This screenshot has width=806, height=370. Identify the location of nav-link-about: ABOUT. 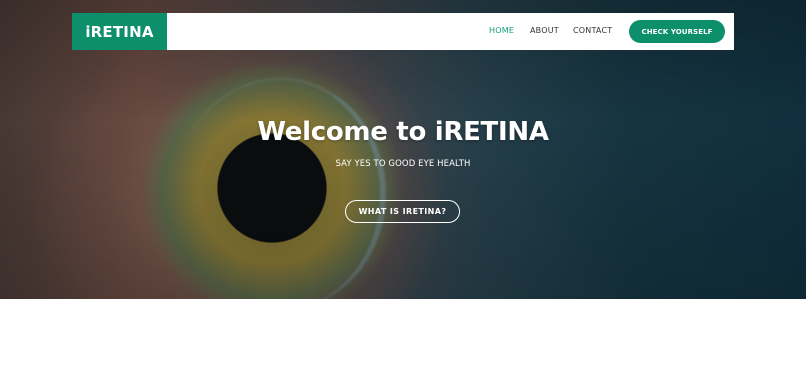
(544, 30).